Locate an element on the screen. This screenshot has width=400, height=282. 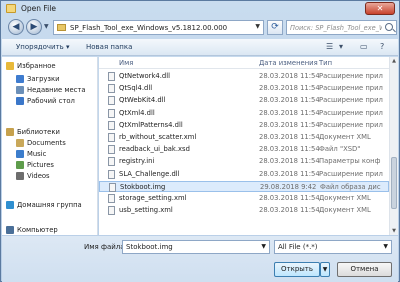
command-toolbar: Упорядочить ▾ Новая папка ☰ ▾ ▭ ? is located at coordinates (200, 47).